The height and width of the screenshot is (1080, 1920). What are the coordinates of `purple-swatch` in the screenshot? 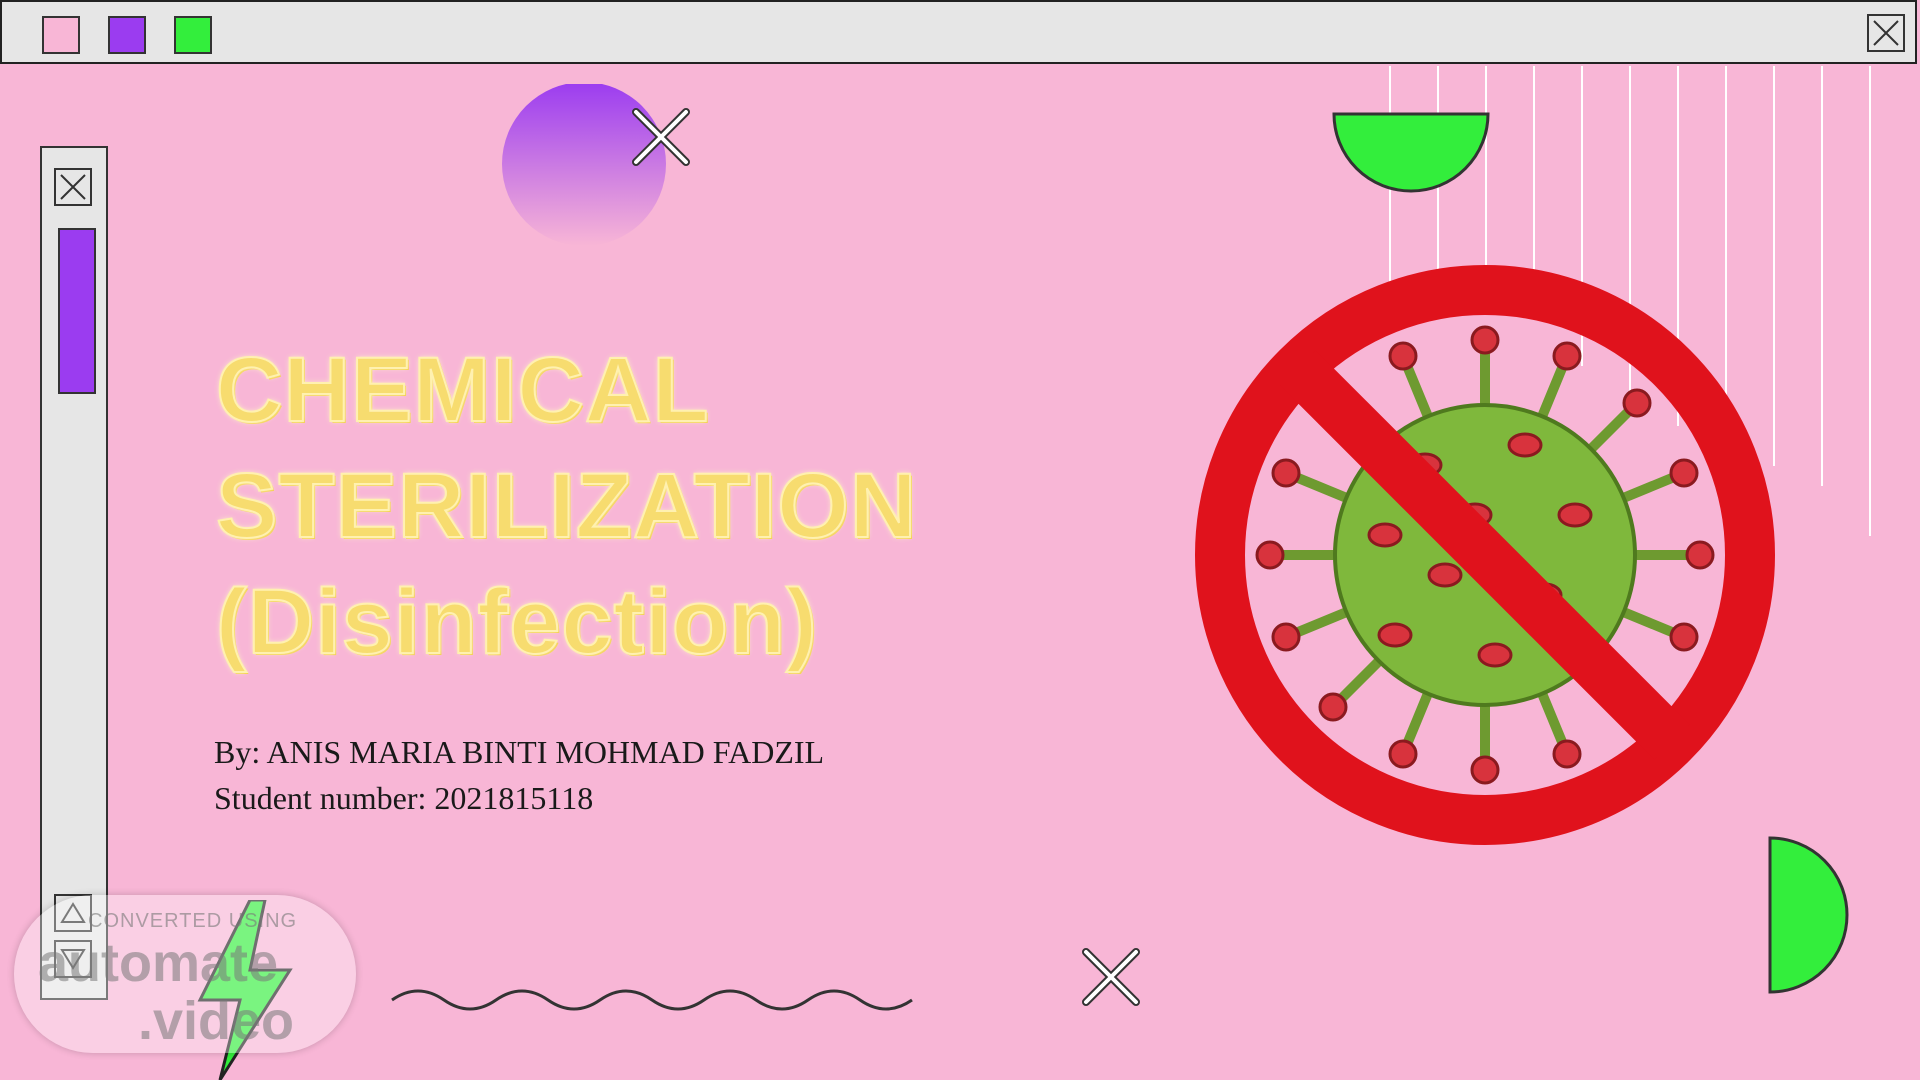 It's located at (127, 35).